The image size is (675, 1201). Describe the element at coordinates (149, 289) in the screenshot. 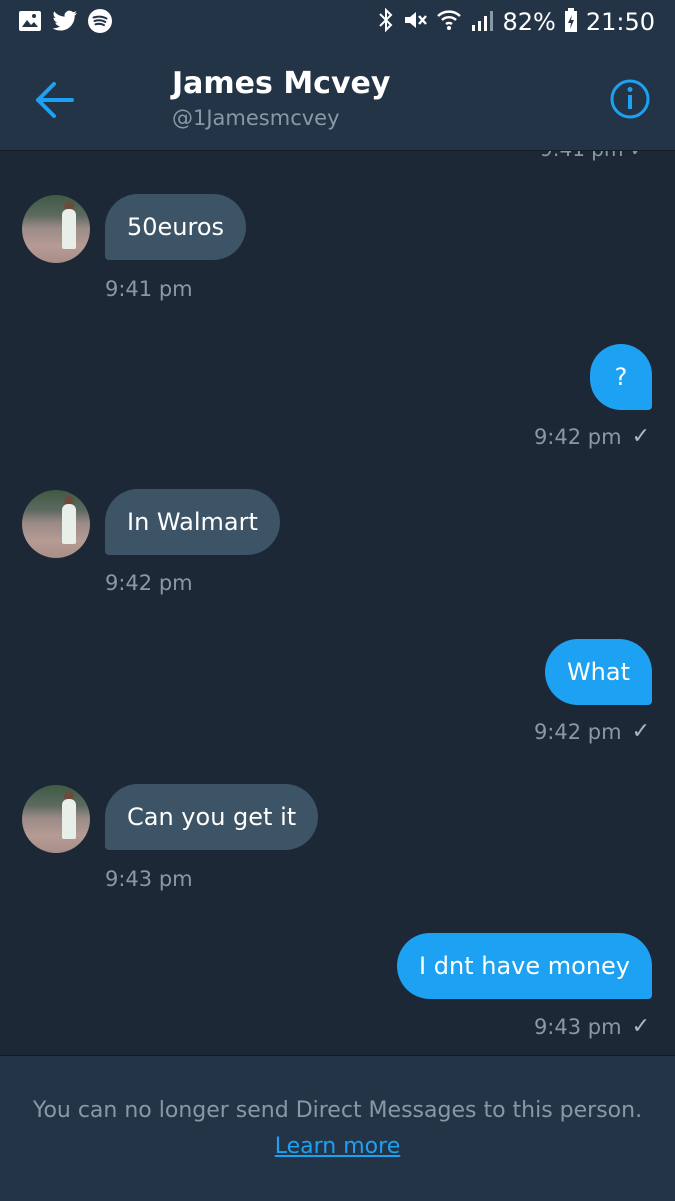

I see `message-time: 9:41 pm` at that location.